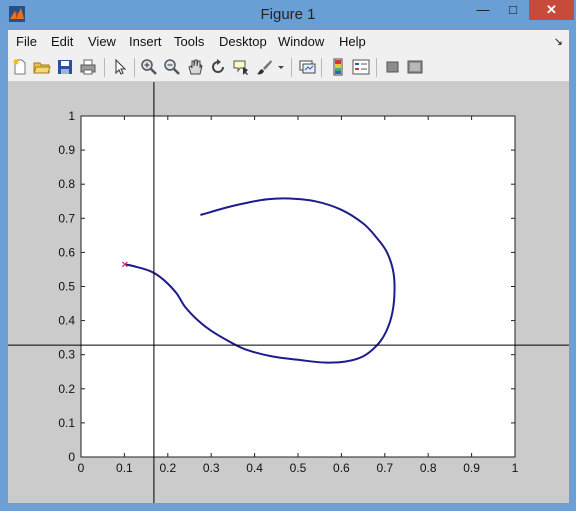  What do you see at coordinates (120, 67) in the screenshot?
I see `edit-plot-arrow-icon` at bounding box center [120, 67].